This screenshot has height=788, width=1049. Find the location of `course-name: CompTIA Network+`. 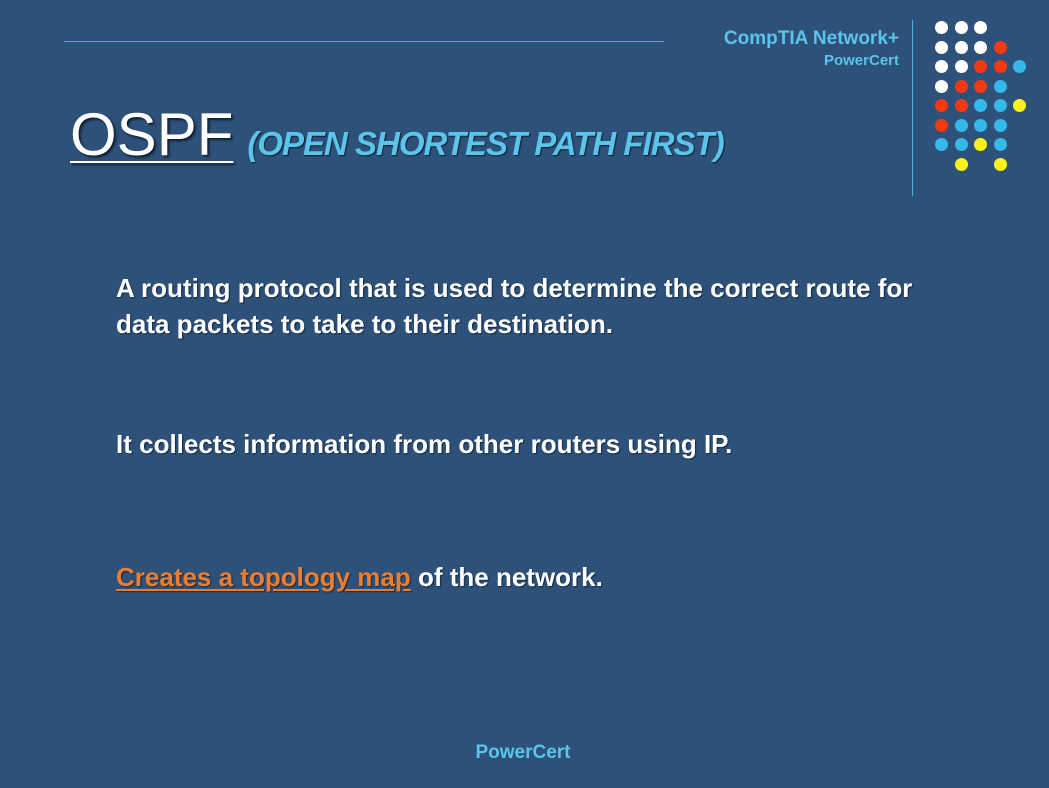

course-name: CompTIA Network+ is located at coordinates (811, 38).